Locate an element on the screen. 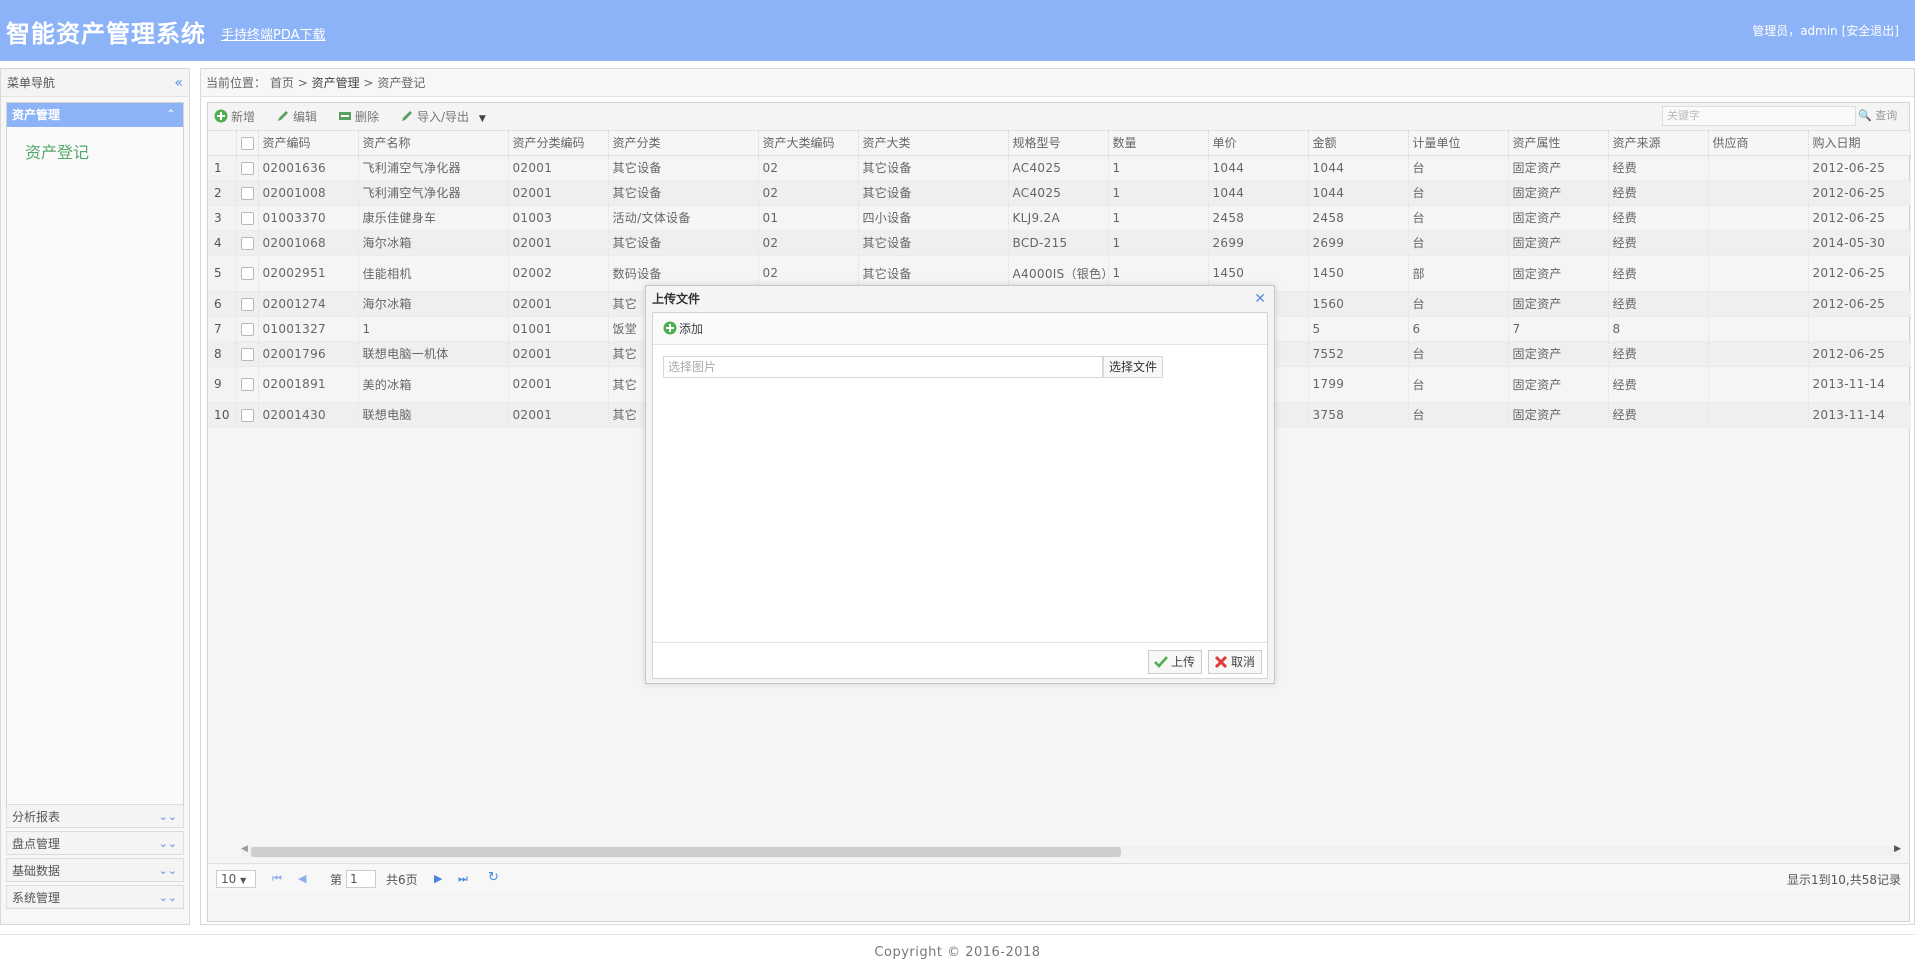  logout-link: [安全退出] is located at coordinates (1870, 31).